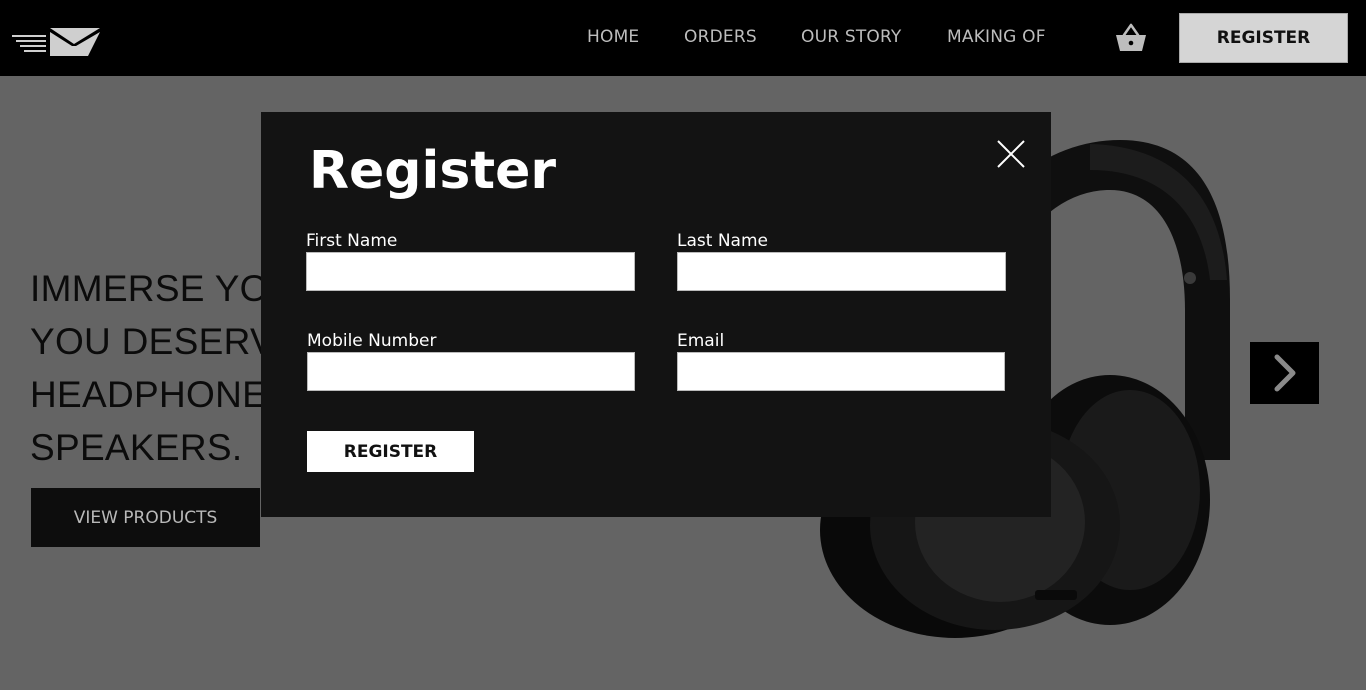  I want to click on nav-register-button: REGISTER, so click(1263, 38).